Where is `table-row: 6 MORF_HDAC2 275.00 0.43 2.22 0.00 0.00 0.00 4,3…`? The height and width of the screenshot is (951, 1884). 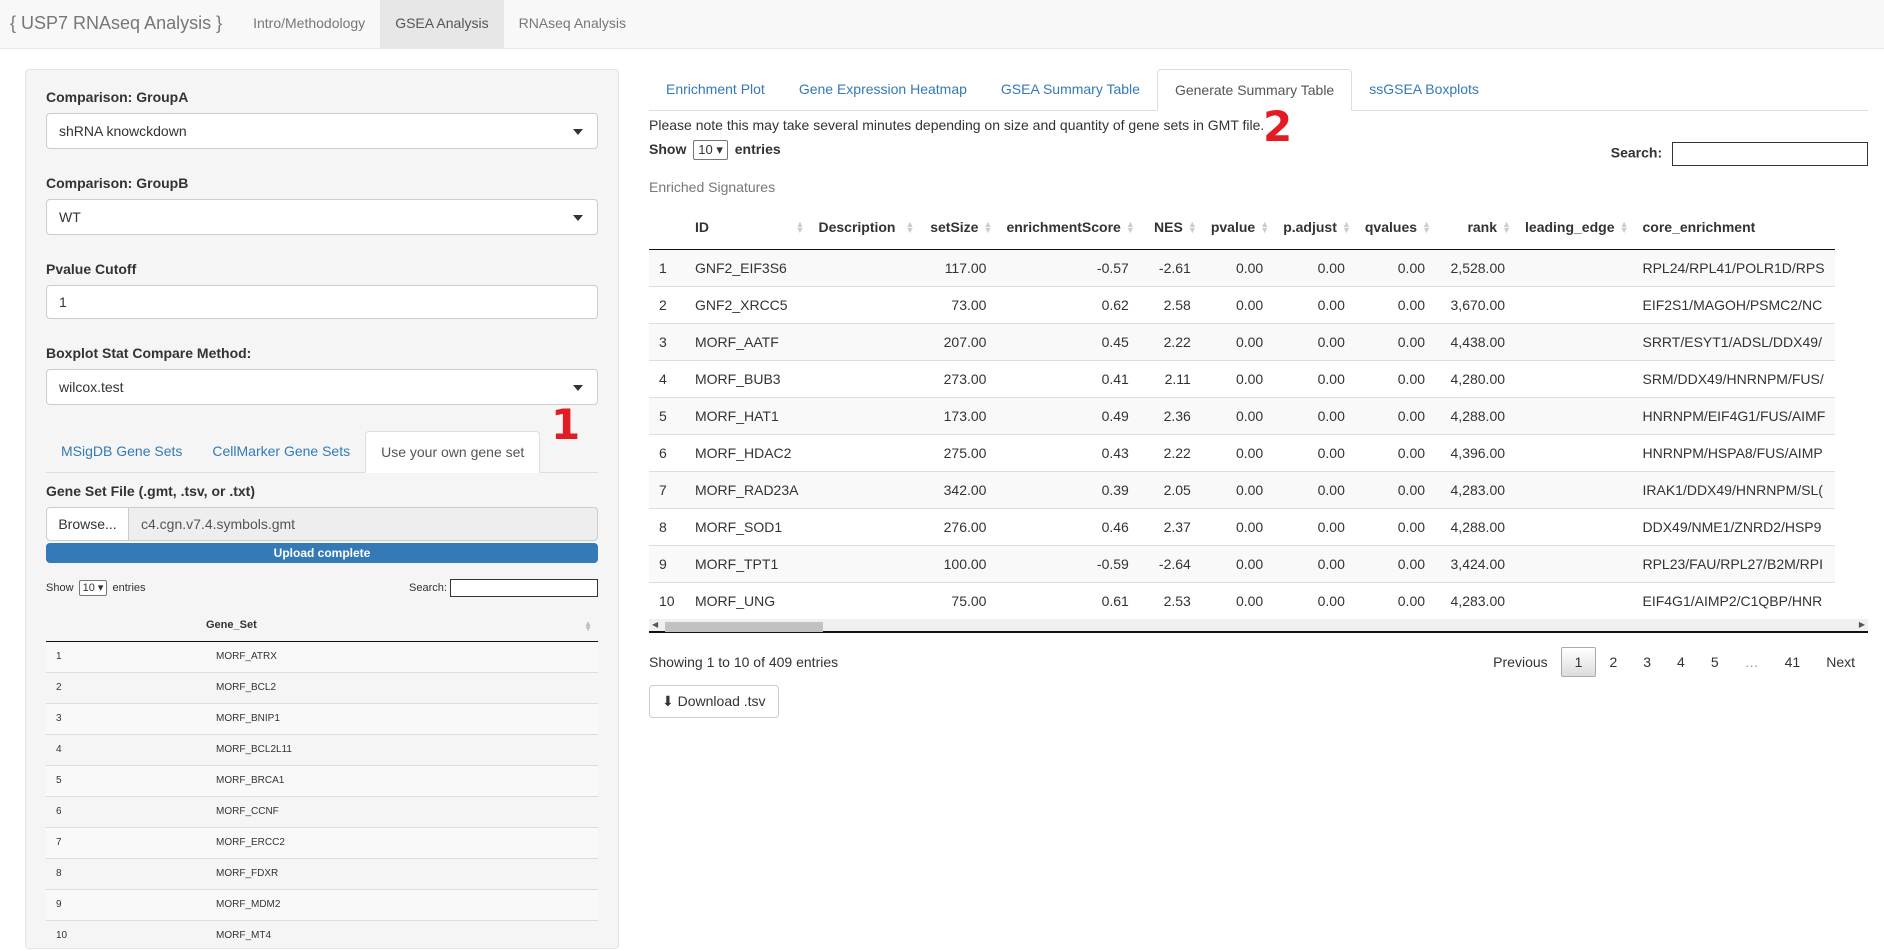
table-row: 6 MORF_HDAC2 275.00 0.43 2.22 0.00 0.00 0.00 4,3… is located at coordinates (1242, 452).